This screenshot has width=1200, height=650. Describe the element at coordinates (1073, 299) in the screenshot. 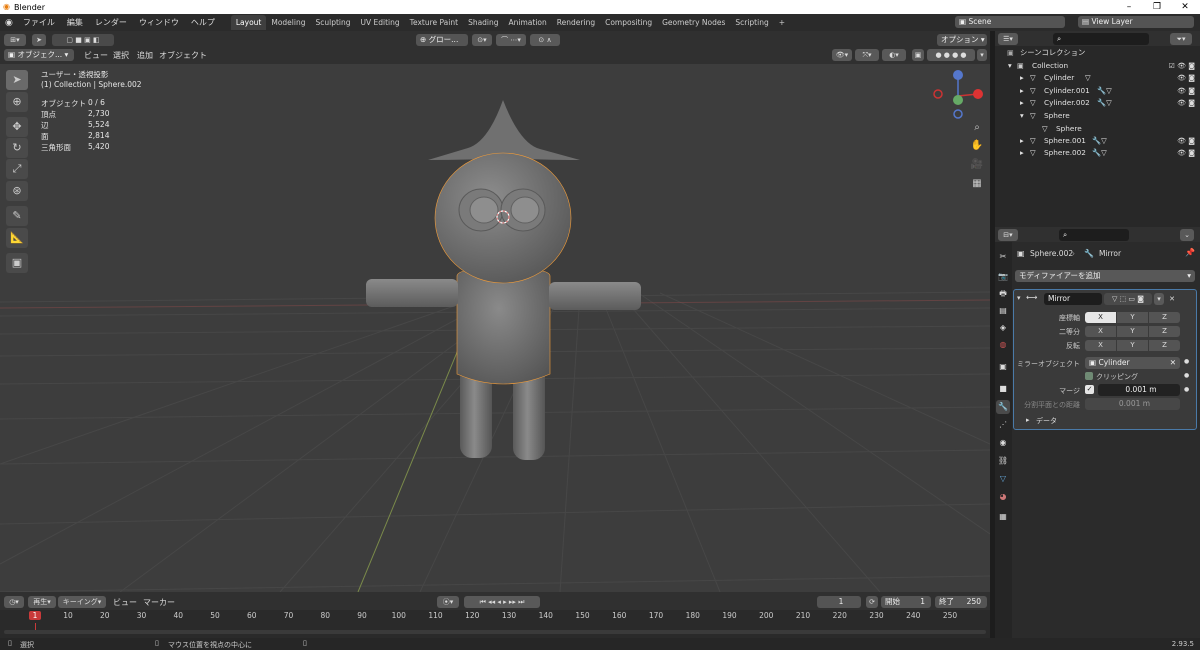

I see `modifier-name-field: Mirror` at that location.